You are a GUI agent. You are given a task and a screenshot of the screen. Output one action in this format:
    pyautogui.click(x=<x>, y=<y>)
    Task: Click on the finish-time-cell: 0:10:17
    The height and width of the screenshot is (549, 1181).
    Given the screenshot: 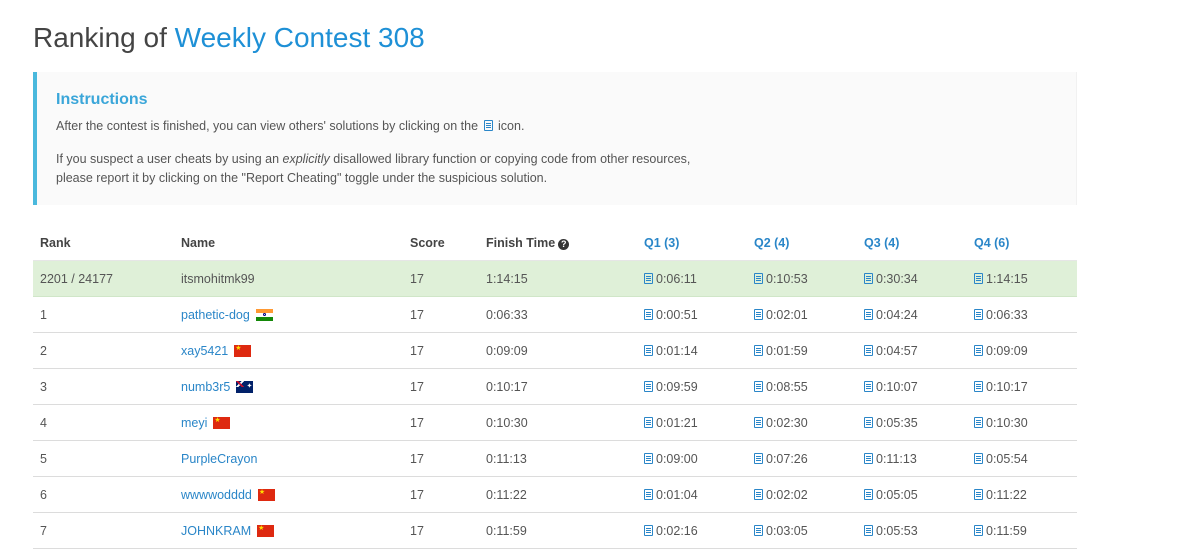 What is the action you would take?
    pyautogui.click(x=558, y=386)
    